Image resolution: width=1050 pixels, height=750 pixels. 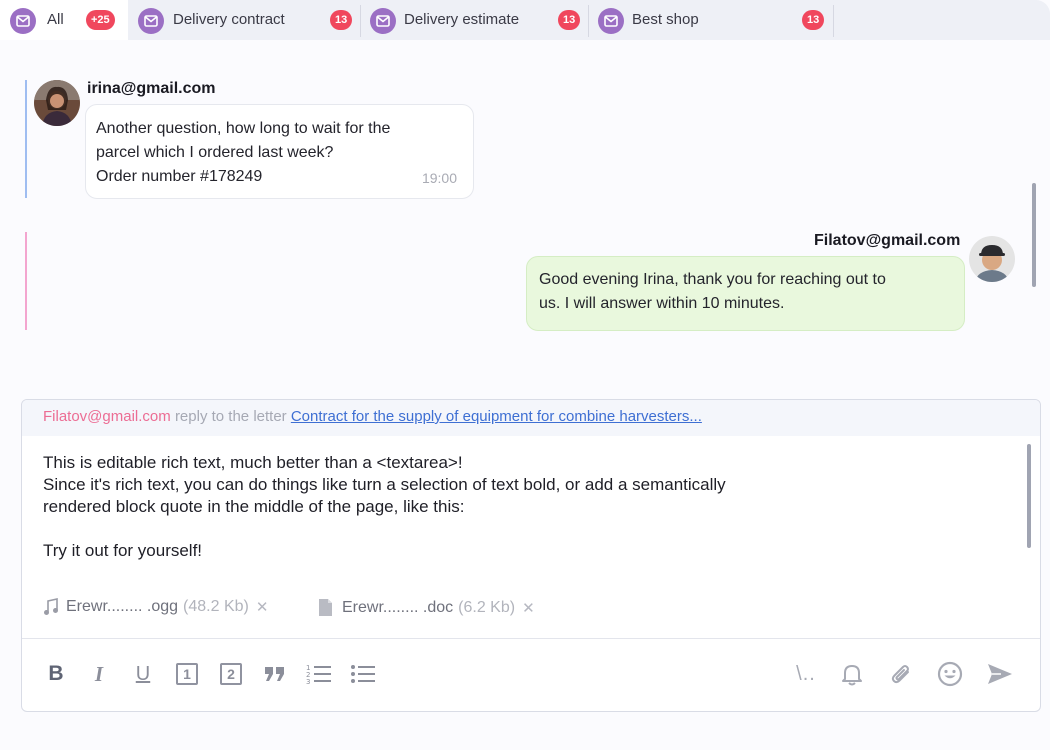 I want to click on attachment-name: Erewr........ .ogg, so click(x=122, y=606).